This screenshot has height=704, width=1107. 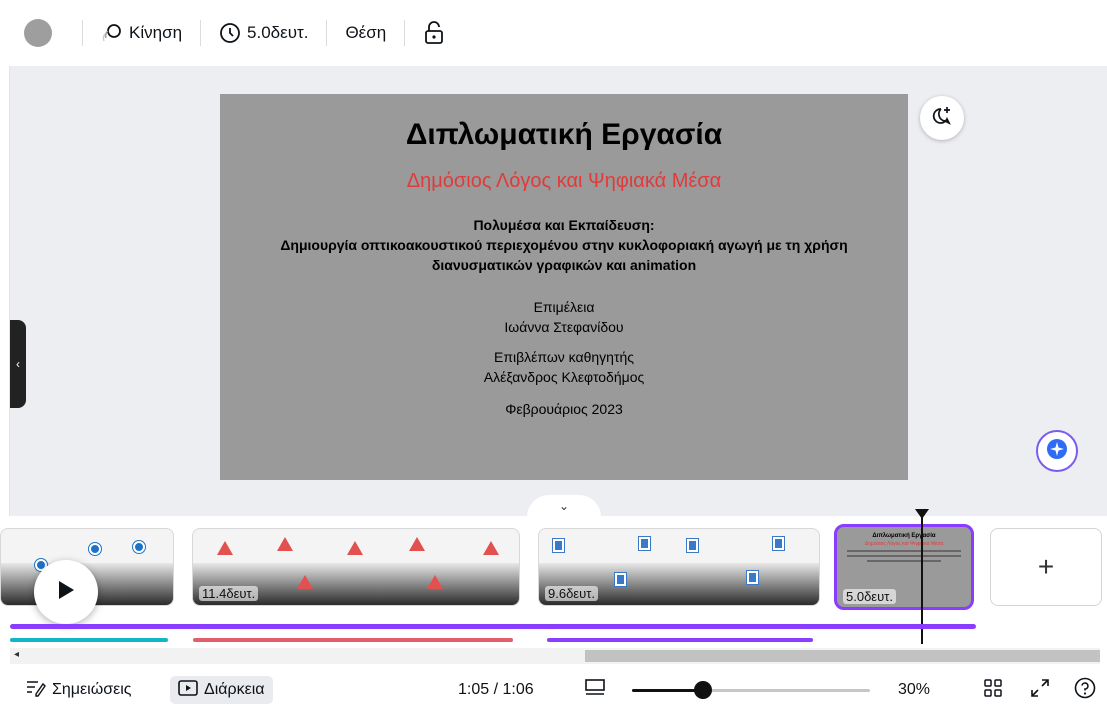 What do you see at coordinates (564, 357) in the screenshot?
I see `supervisor-label: Επιβλέπων καθηγητής` at bounding box center [564, 357].